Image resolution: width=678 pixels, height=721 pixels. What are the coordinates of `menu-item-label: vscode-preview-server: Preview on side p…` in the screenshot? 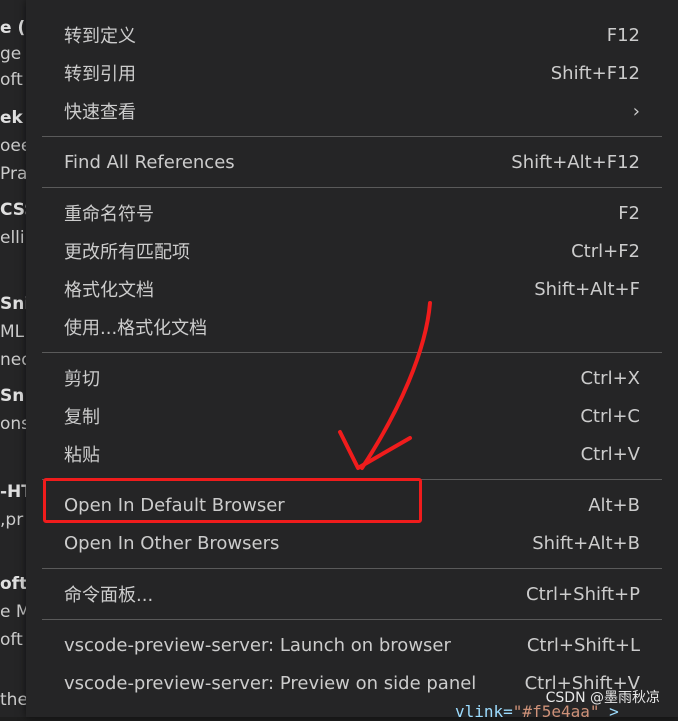 It's located at (270, 683).